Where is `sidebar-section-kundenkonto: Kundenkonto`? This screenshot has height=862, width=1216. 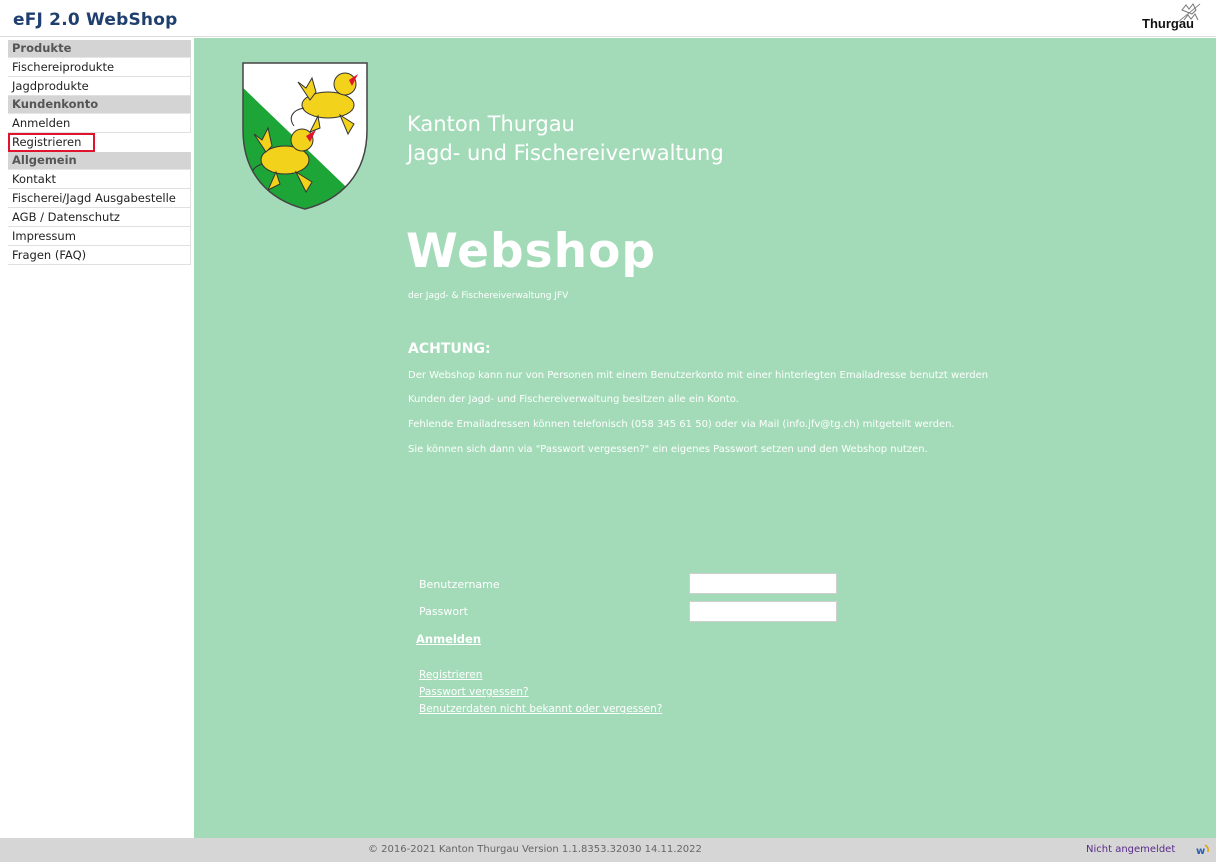
sidebar-section-kundenkonto: Kundenkonto is located at coordinates (99, 105).